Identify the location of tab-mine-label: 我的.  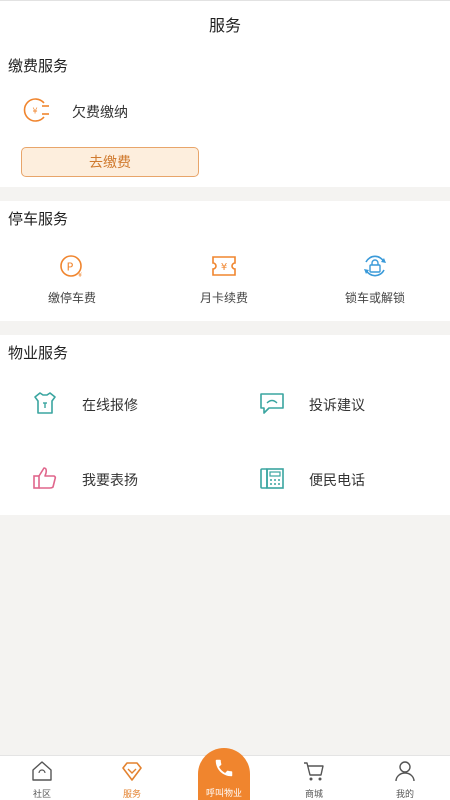
(404, 795).